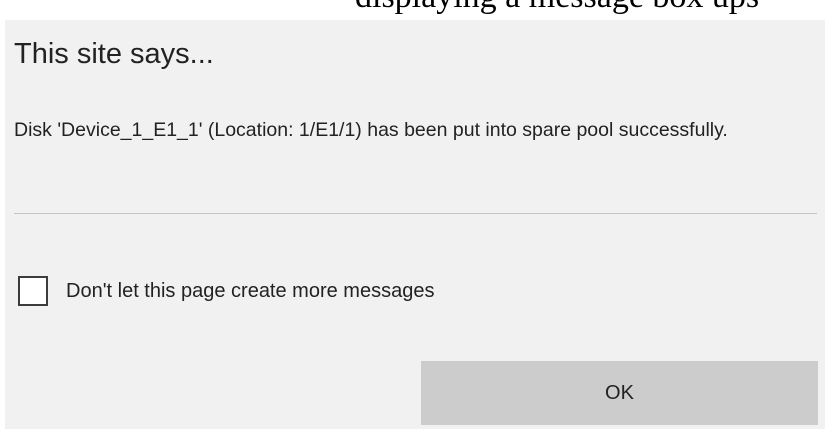 The image size is (825, 429). What do you see at coordinates (557, 8) in the screenshot?
I see `background-page-text: displaying a message box ups` at bounding box center [557, 8].